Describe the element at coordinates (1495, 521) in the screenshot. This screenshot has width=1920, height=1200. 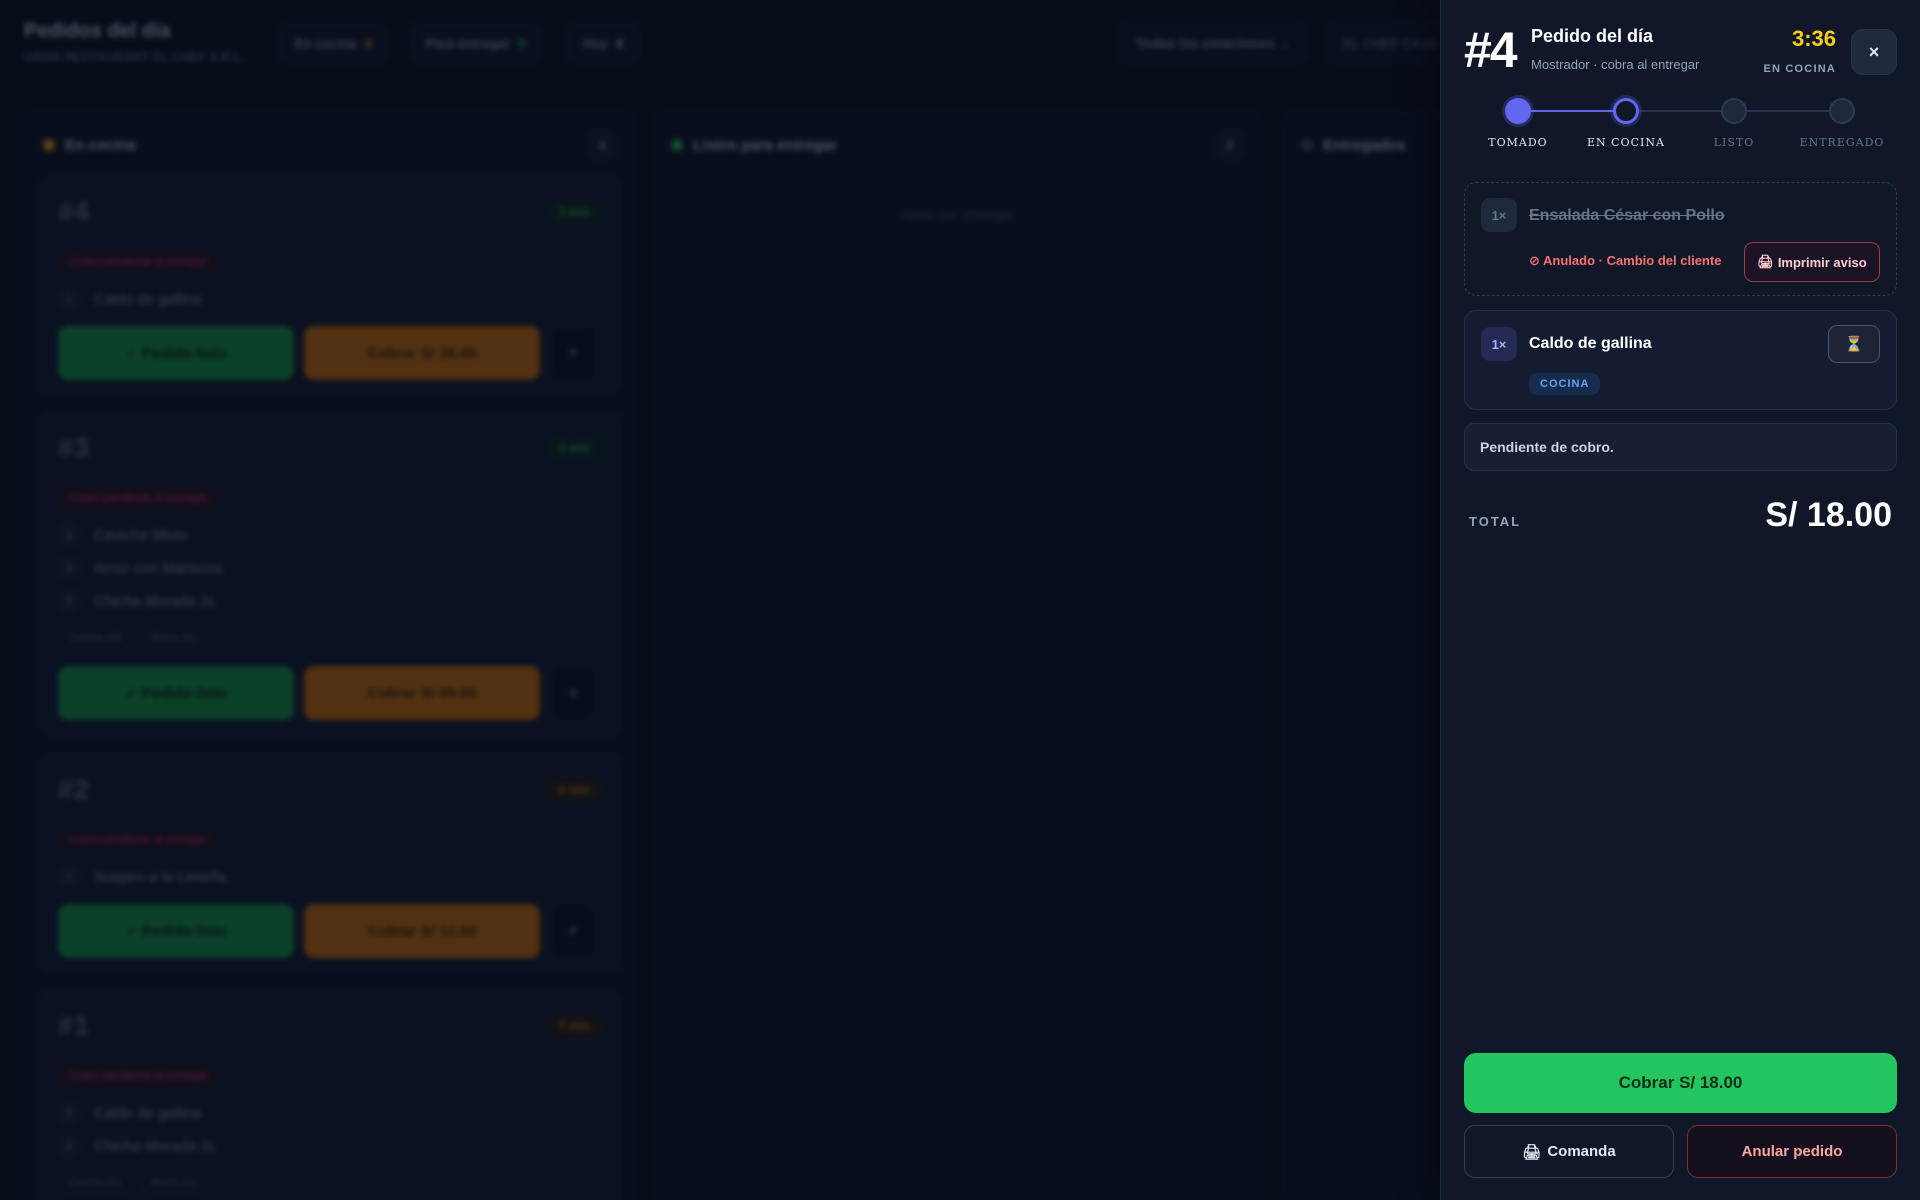
I see `total-label: TOTAL` at that location.